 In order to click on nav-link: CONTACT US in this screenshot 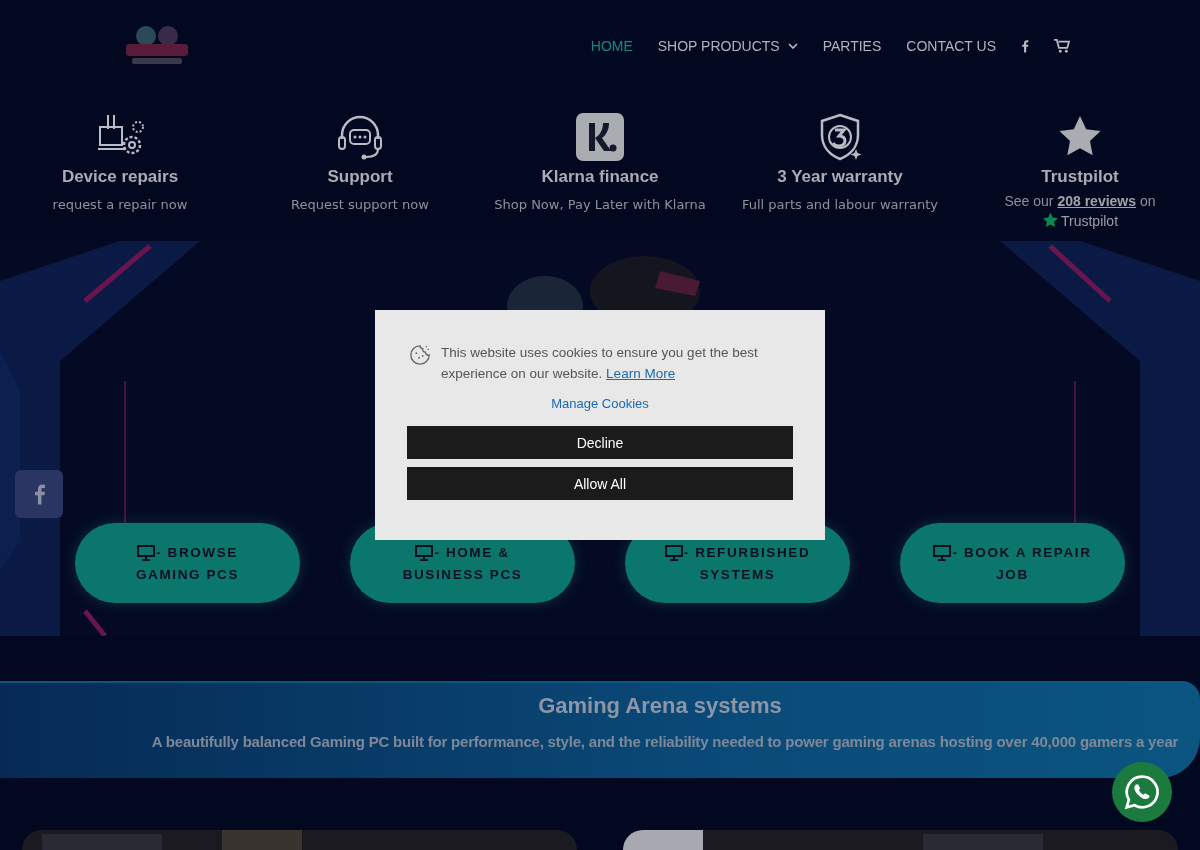, I will do `click(951, 45)`.